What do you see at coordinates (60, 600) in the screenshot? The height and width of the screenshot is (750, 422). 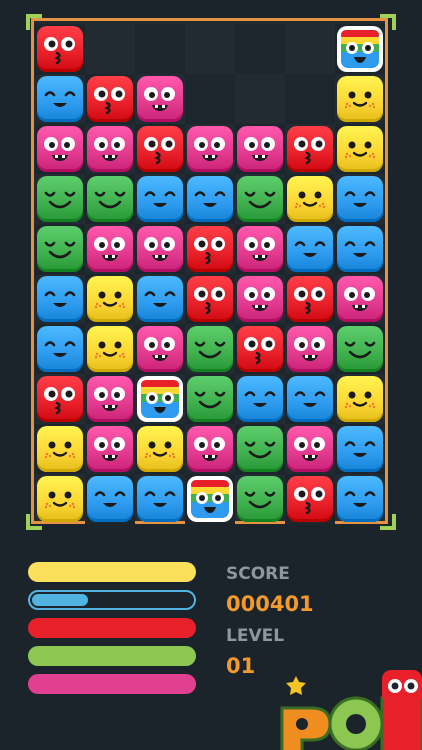 I see `progress-bar-fill` at bounding box center [60, 600].